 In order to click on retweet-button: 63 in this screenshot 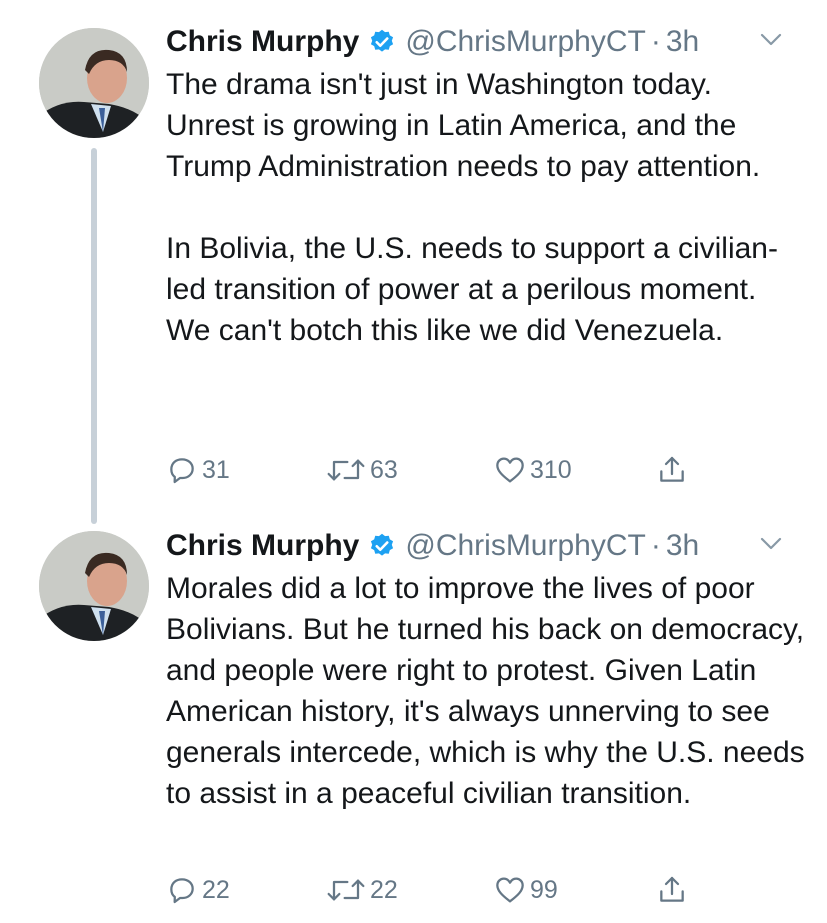, I will do `click(362, 470)`.